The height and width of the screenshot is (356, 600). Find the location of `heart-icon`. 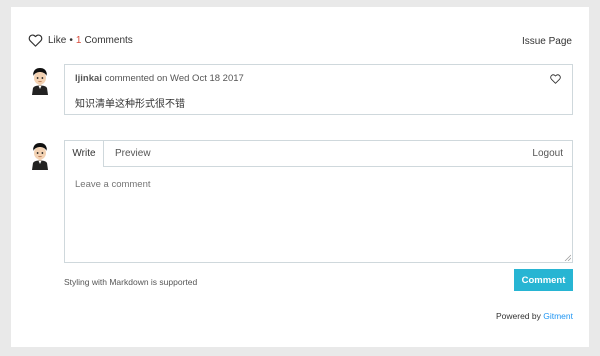

heart-icon is located at coordinates (35, 40).